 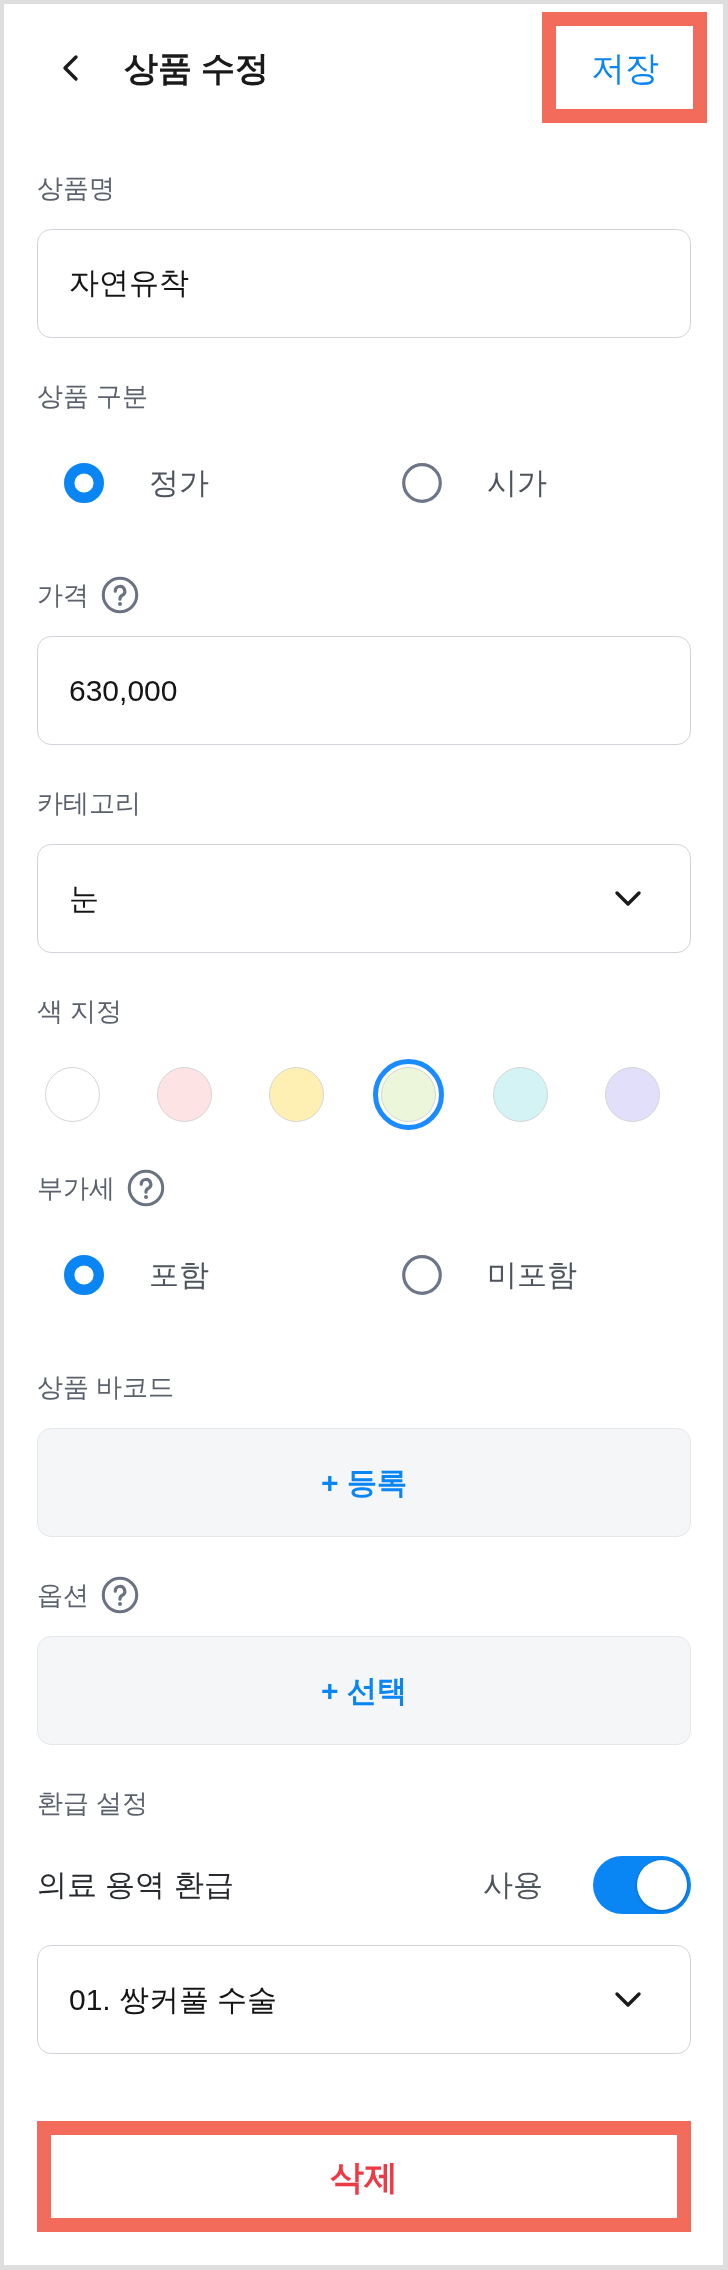 What do you see at coordinates (136, 1275) in the screenshot?
I see `radio-option: 포함` at bounding box center [136, 1275].